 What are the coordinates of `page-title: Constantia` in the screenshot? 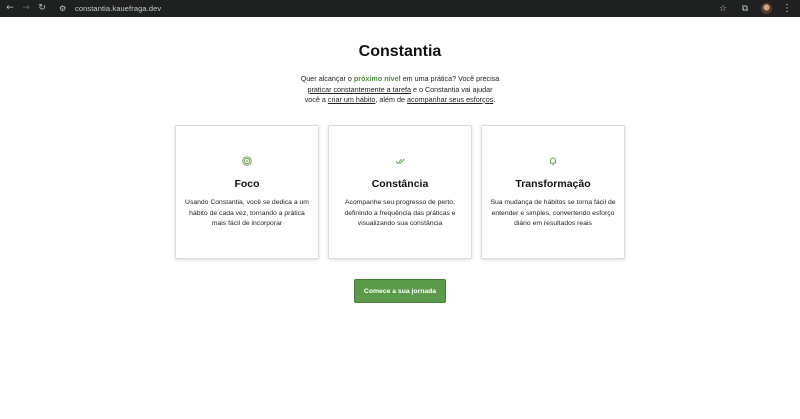 It's located at (400, 51).